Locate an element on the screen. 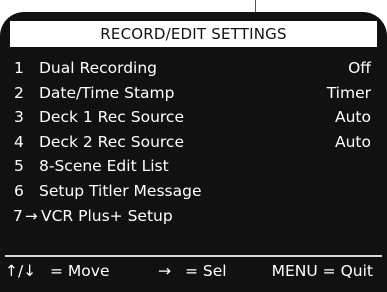 Image resolution: width=387 pixels, height=292 pixels. menu-item-setup-titler-message: 6 Setup Titler Message is located at coordinates (193, 191).